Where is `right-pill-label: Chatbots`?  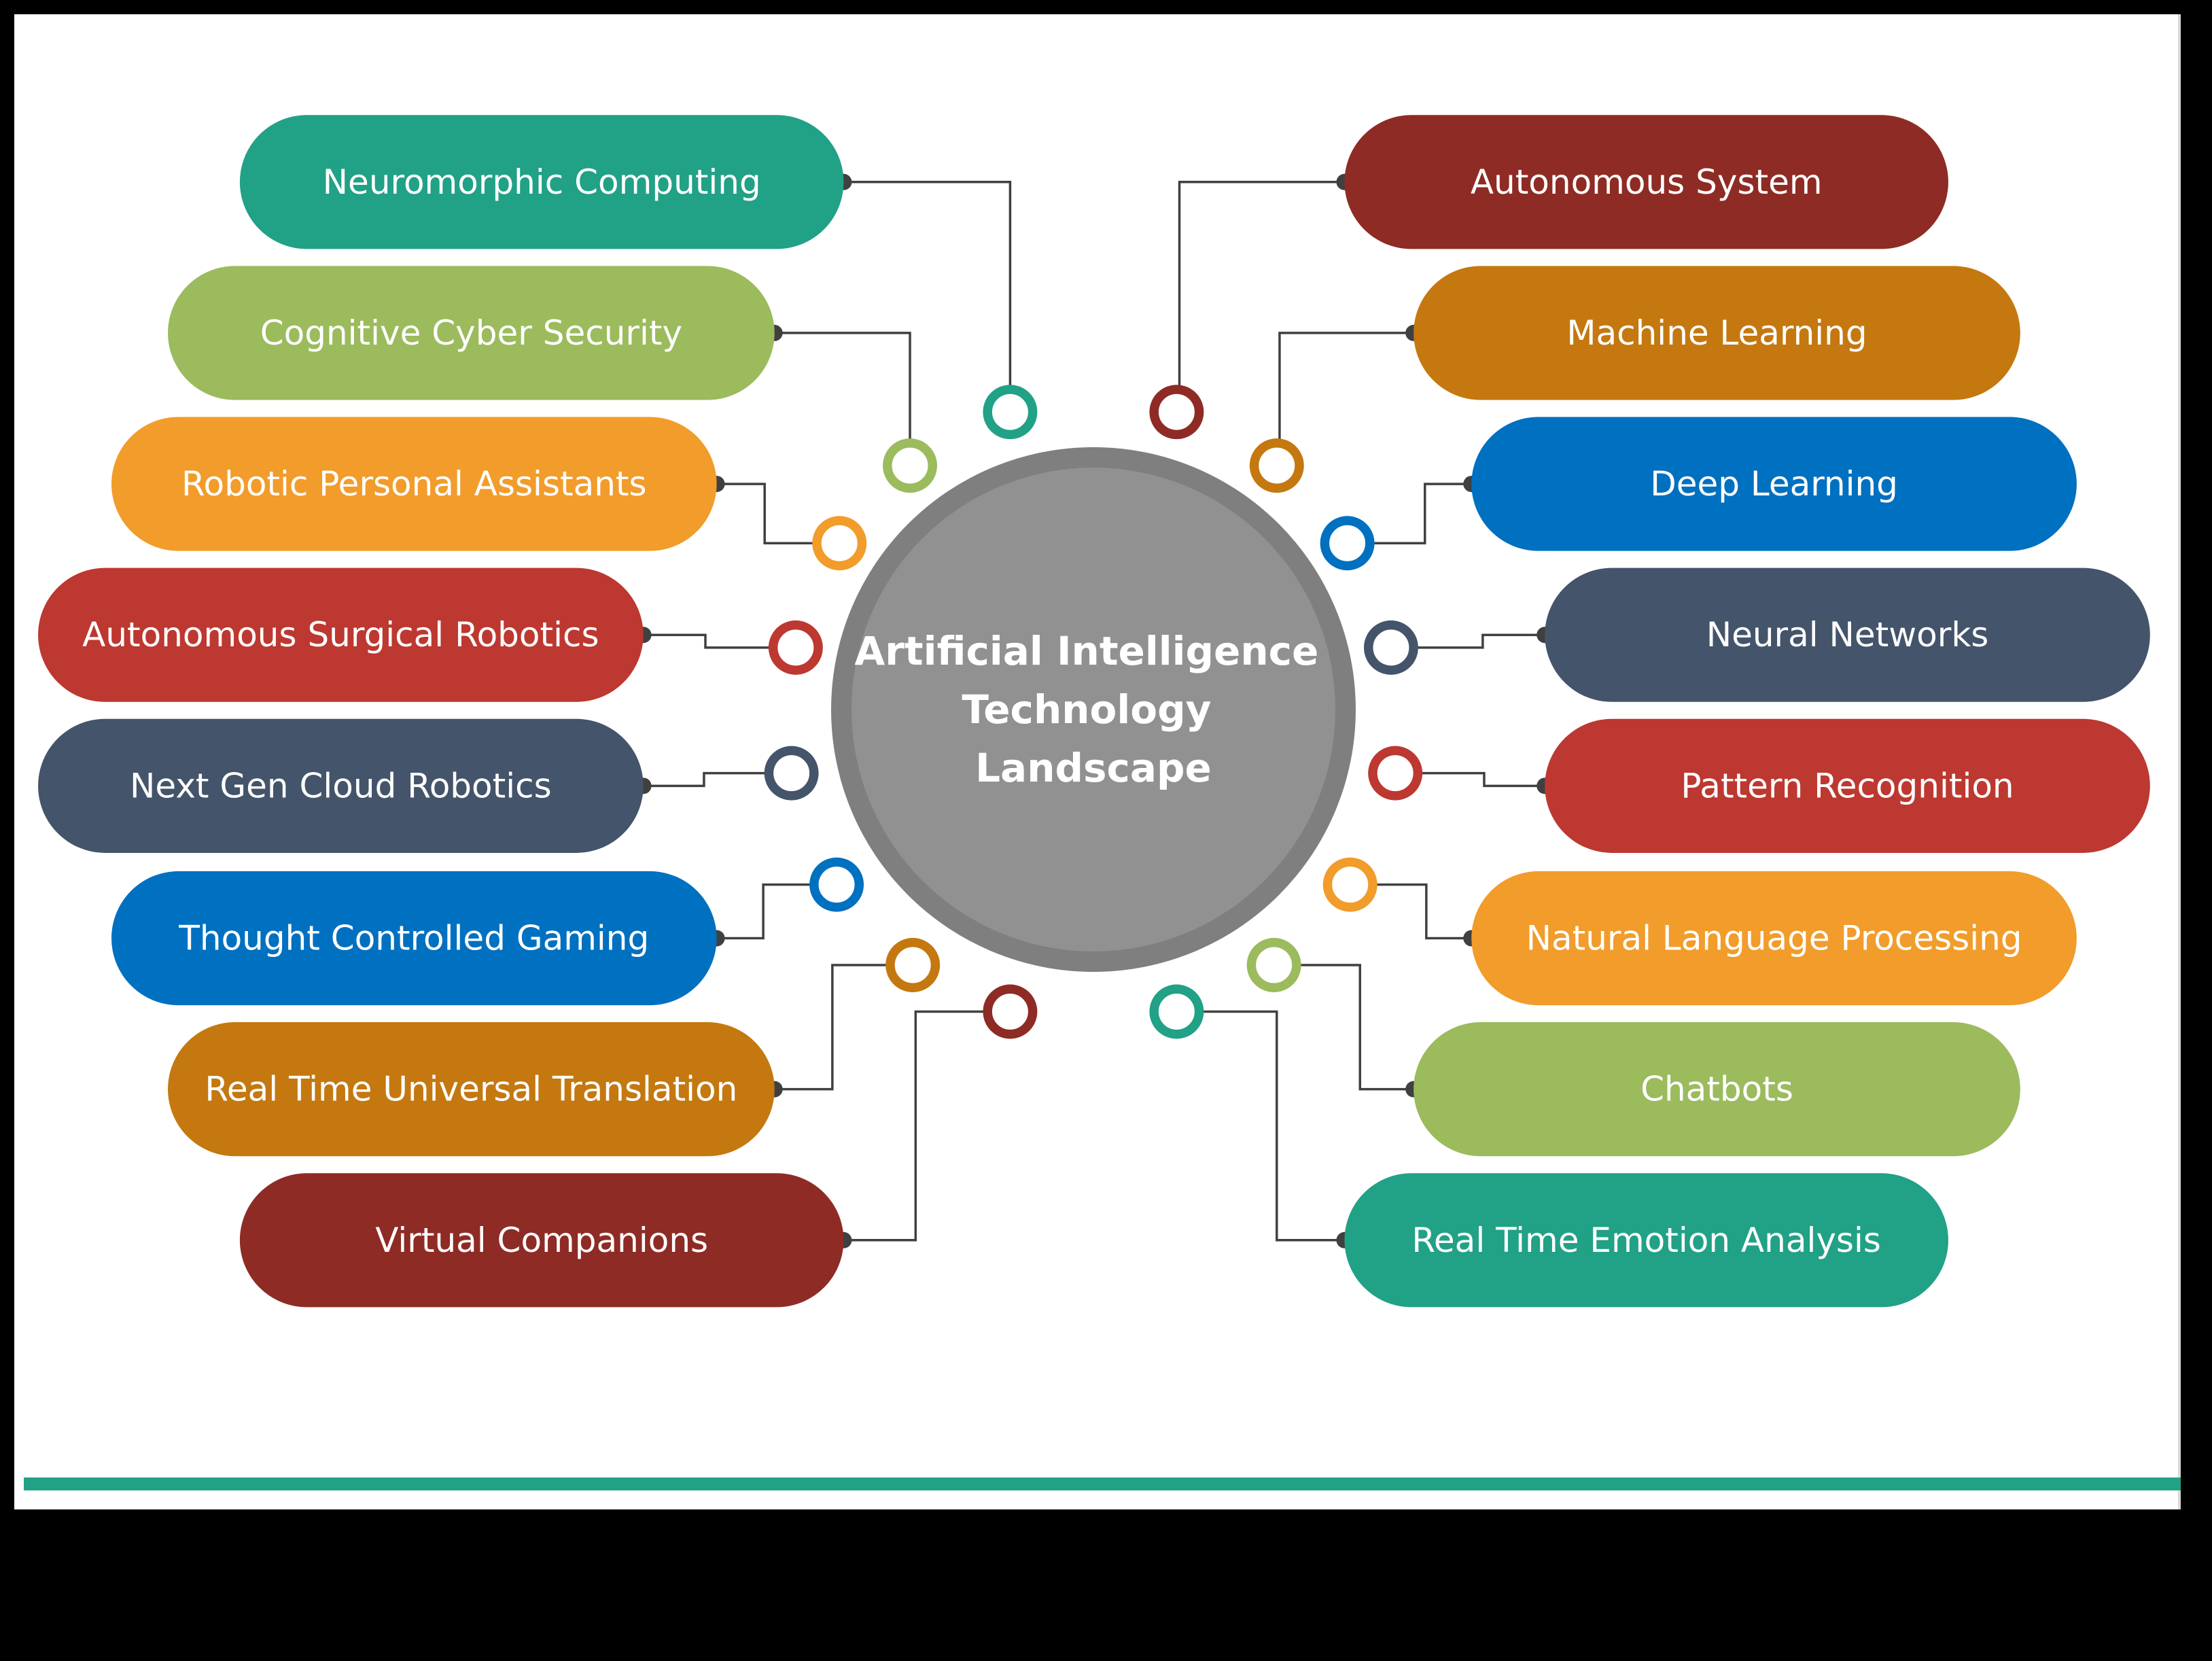
right-pill-label: Chatbots is located at coordinates (1716, 1090).